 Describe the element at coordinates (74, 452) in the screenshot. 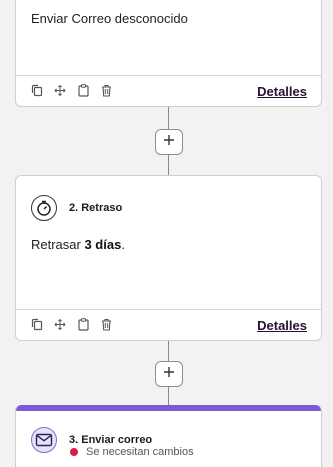

I see `status-dot` at that location.